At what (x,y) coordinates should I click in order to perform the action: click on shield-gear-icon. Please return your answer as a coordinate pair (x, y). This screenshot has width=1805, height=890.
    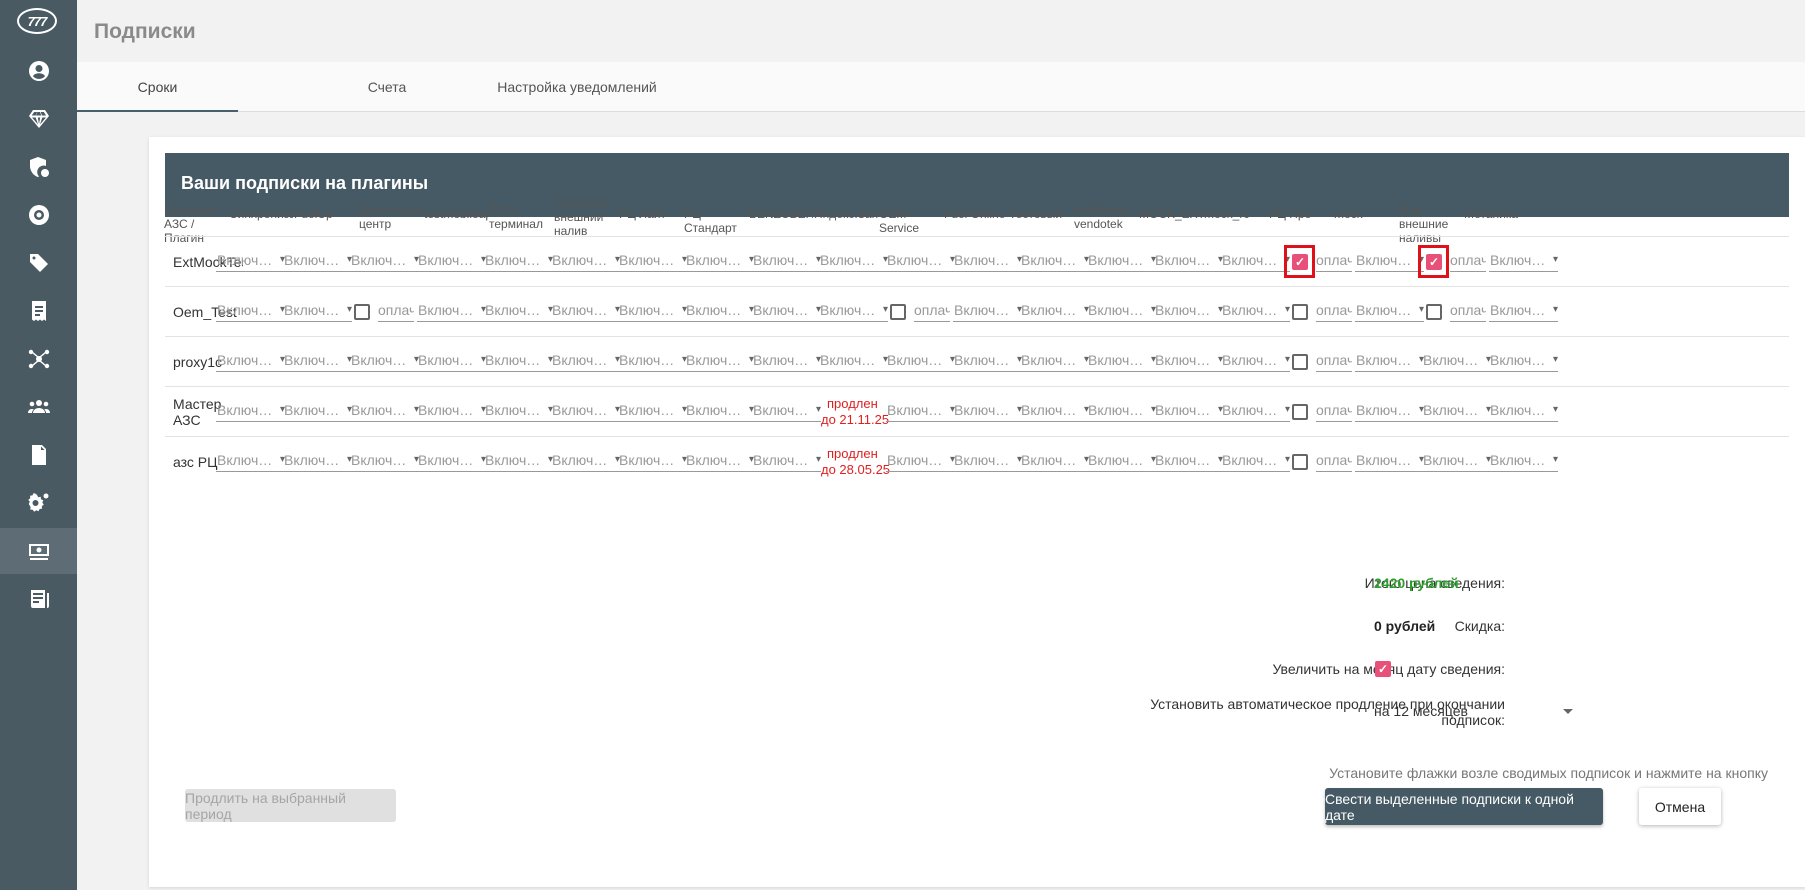
    Looking at the image, I should click on (38, 167).